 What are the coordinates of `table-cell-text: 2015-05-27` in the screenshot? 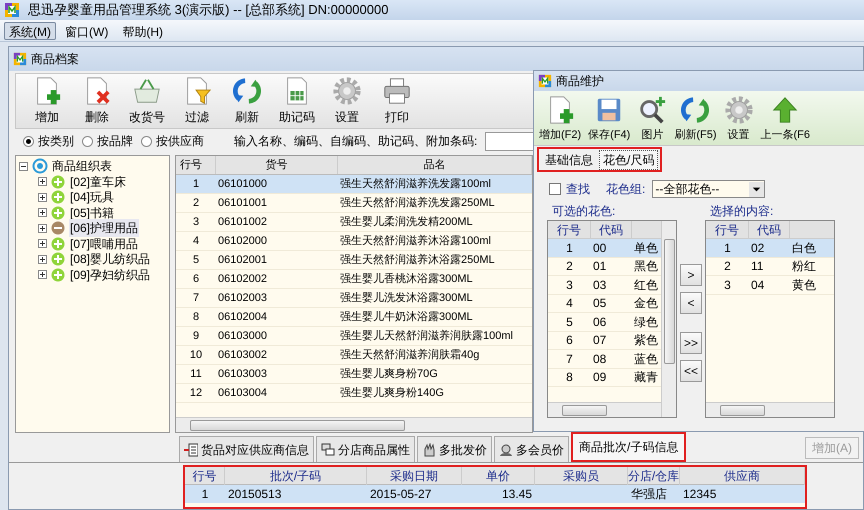 It's located at (400, 494).